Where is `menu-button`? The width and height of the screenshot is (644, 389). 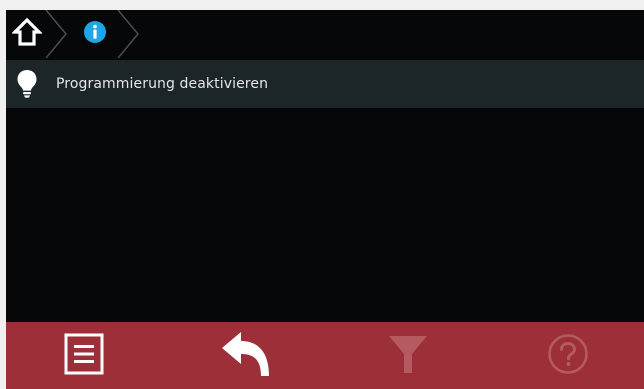
menu-button is located at coordinates (84, 355).